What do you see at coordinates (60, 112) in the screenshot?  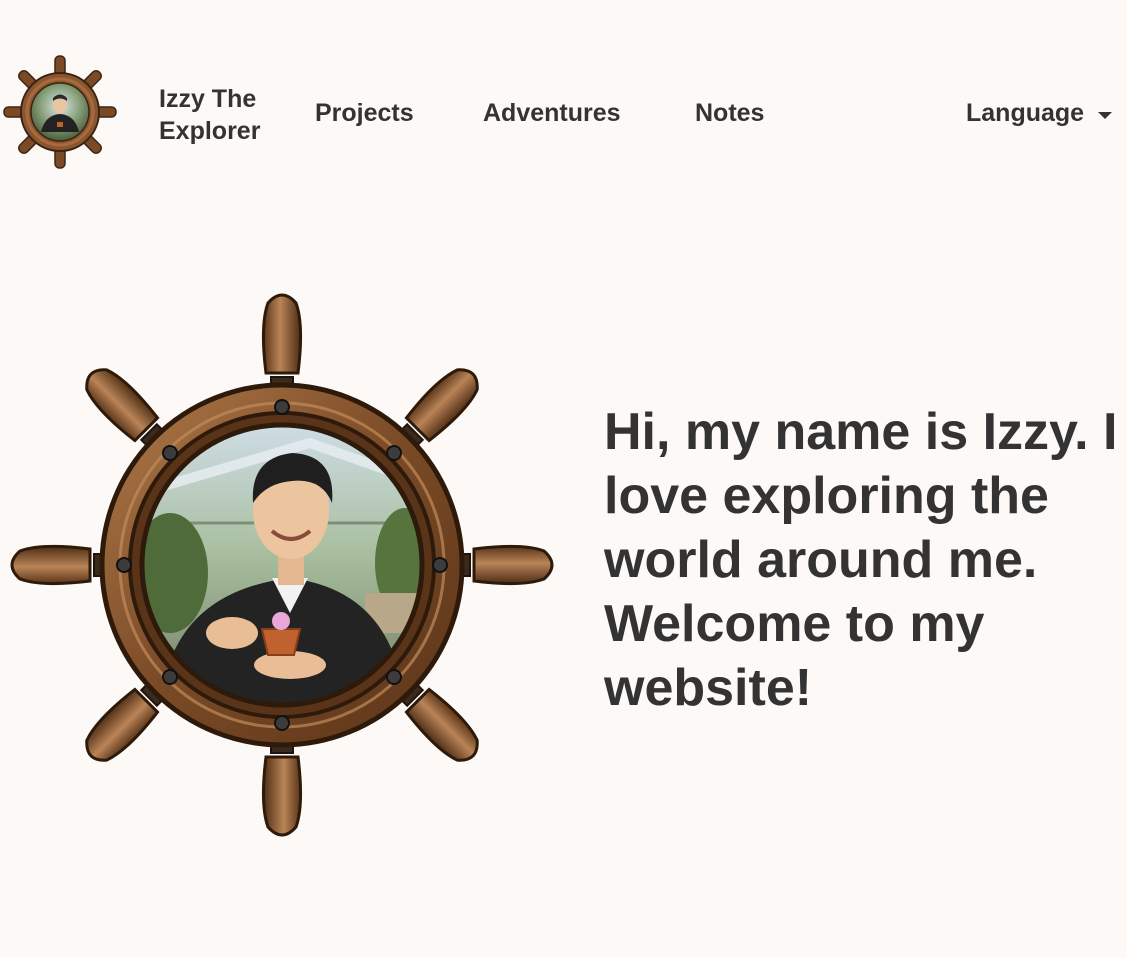 I see `logo-ship-wheel` at bounding box center [60, 112].